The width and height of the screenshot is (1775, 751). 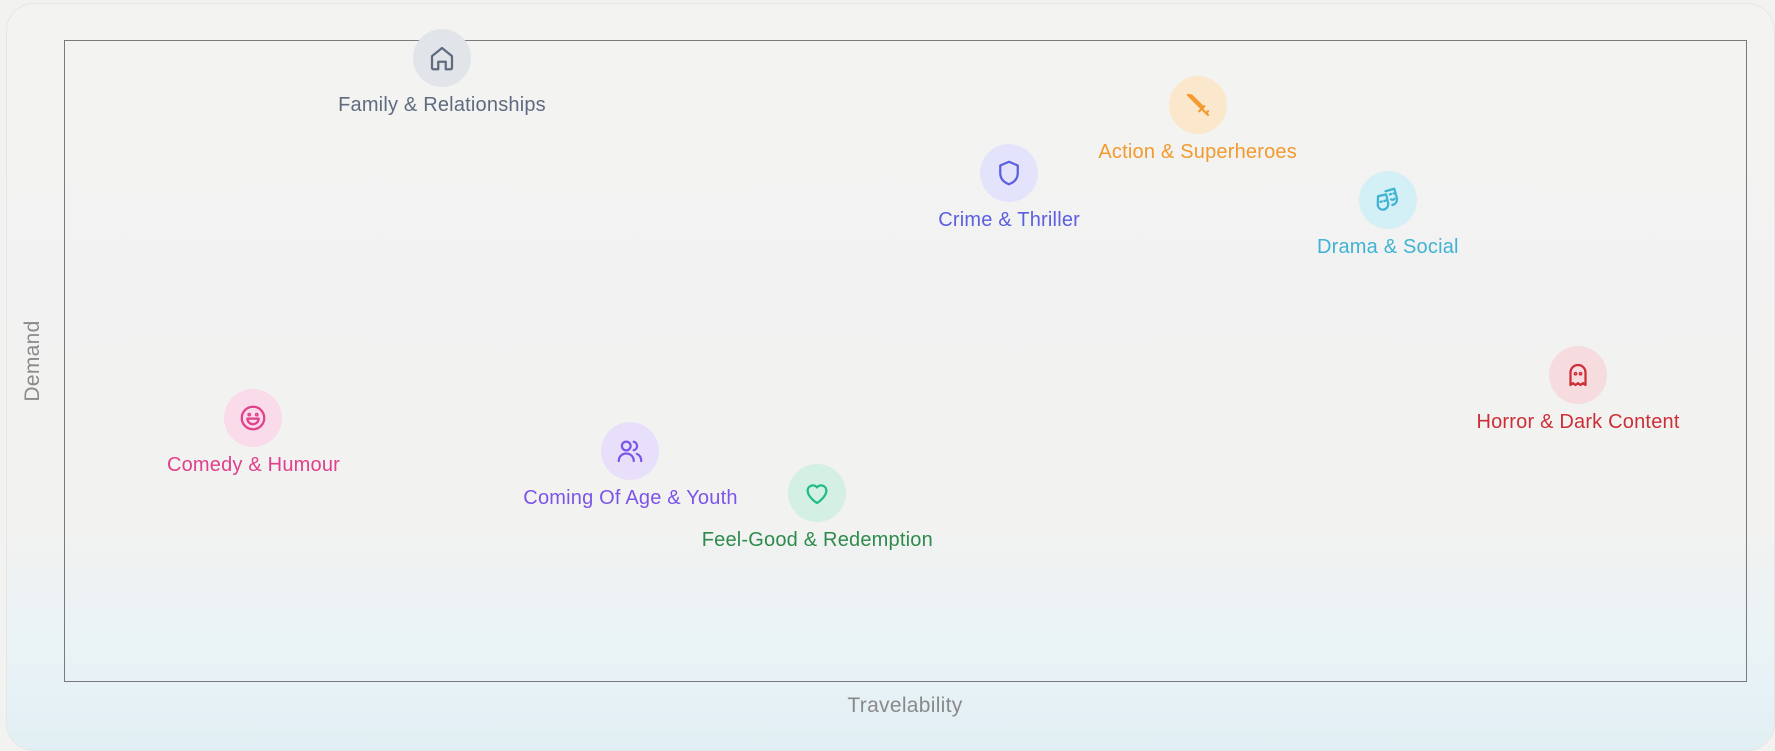 I want to click on shield-icon, so click(x=1009, y=173).